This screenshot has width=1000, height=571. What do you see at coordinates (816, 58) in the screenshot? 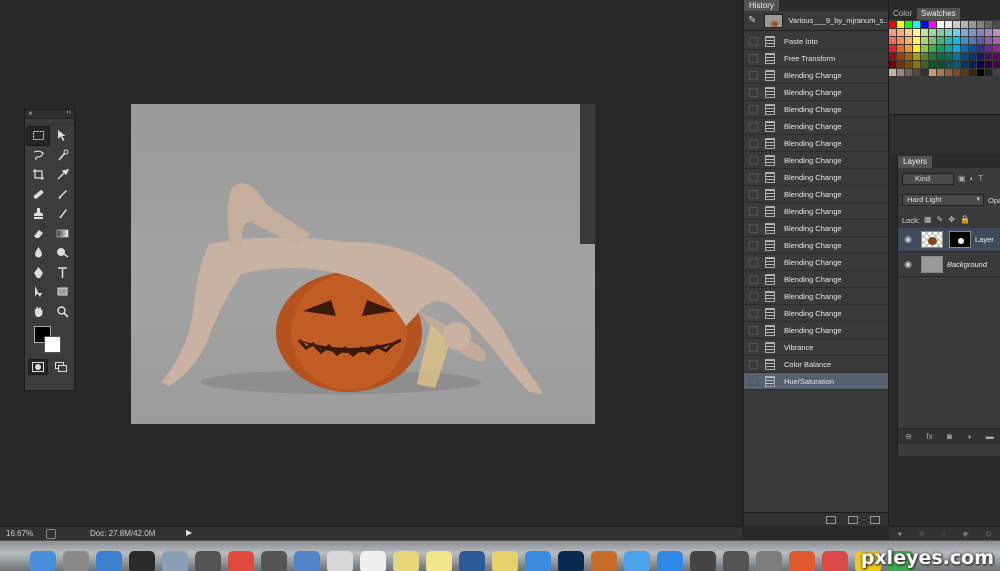
I see `history-state: Free Transform` at bounding box center [816, 58].